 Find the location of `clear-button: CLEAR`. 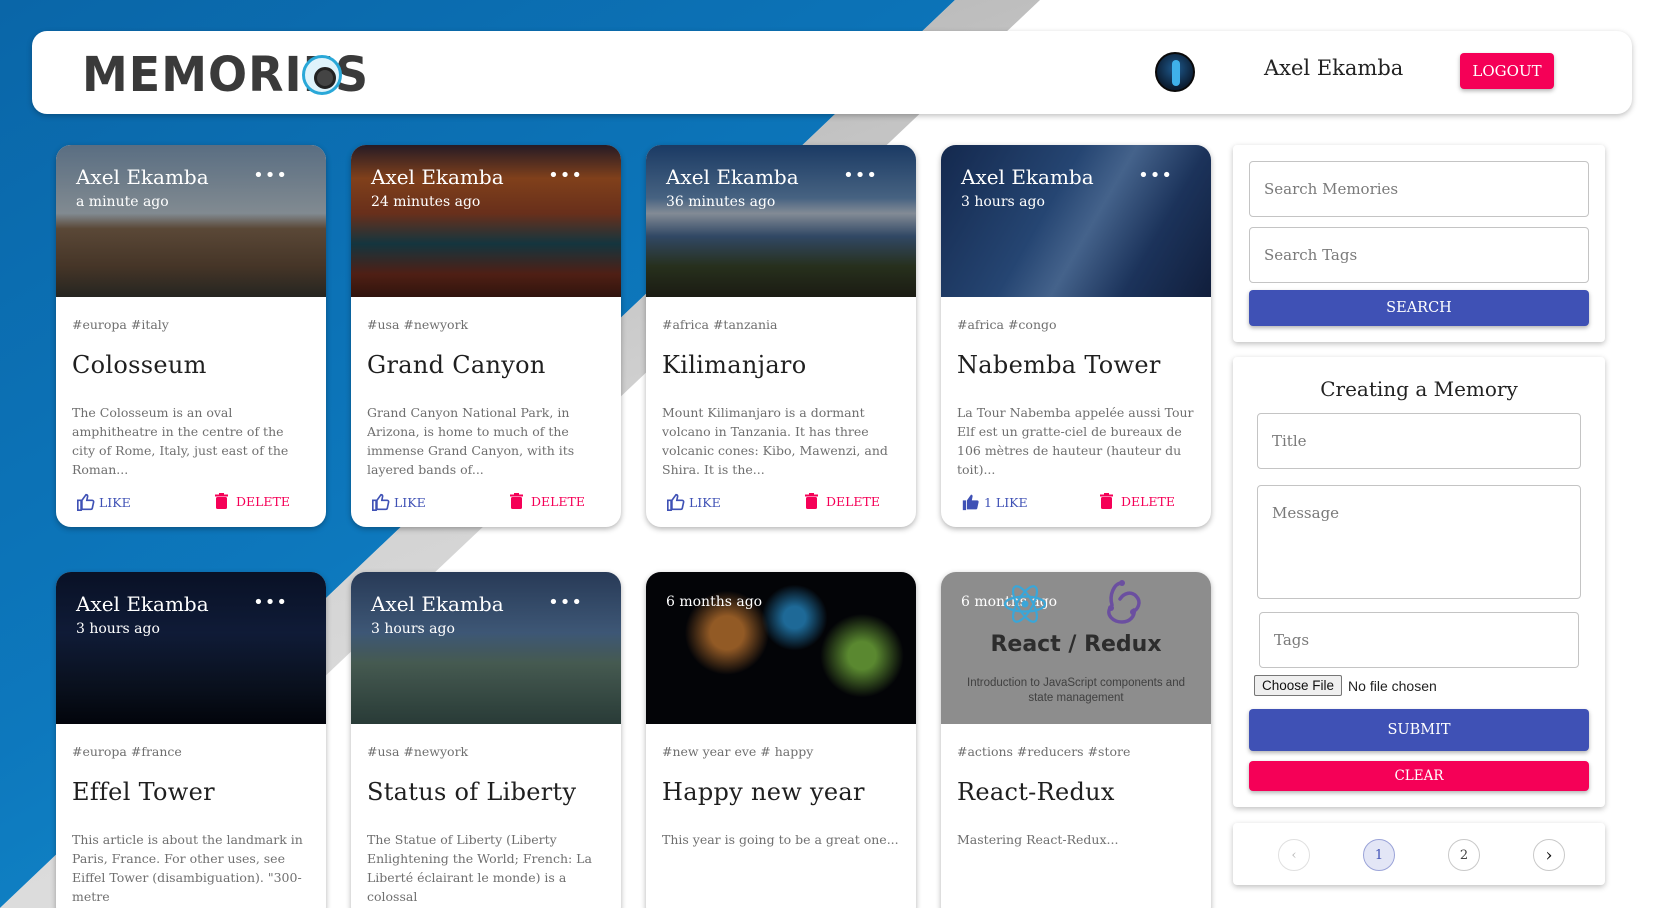

clear-button: CLEAR is located at coordinates (1419, 776).